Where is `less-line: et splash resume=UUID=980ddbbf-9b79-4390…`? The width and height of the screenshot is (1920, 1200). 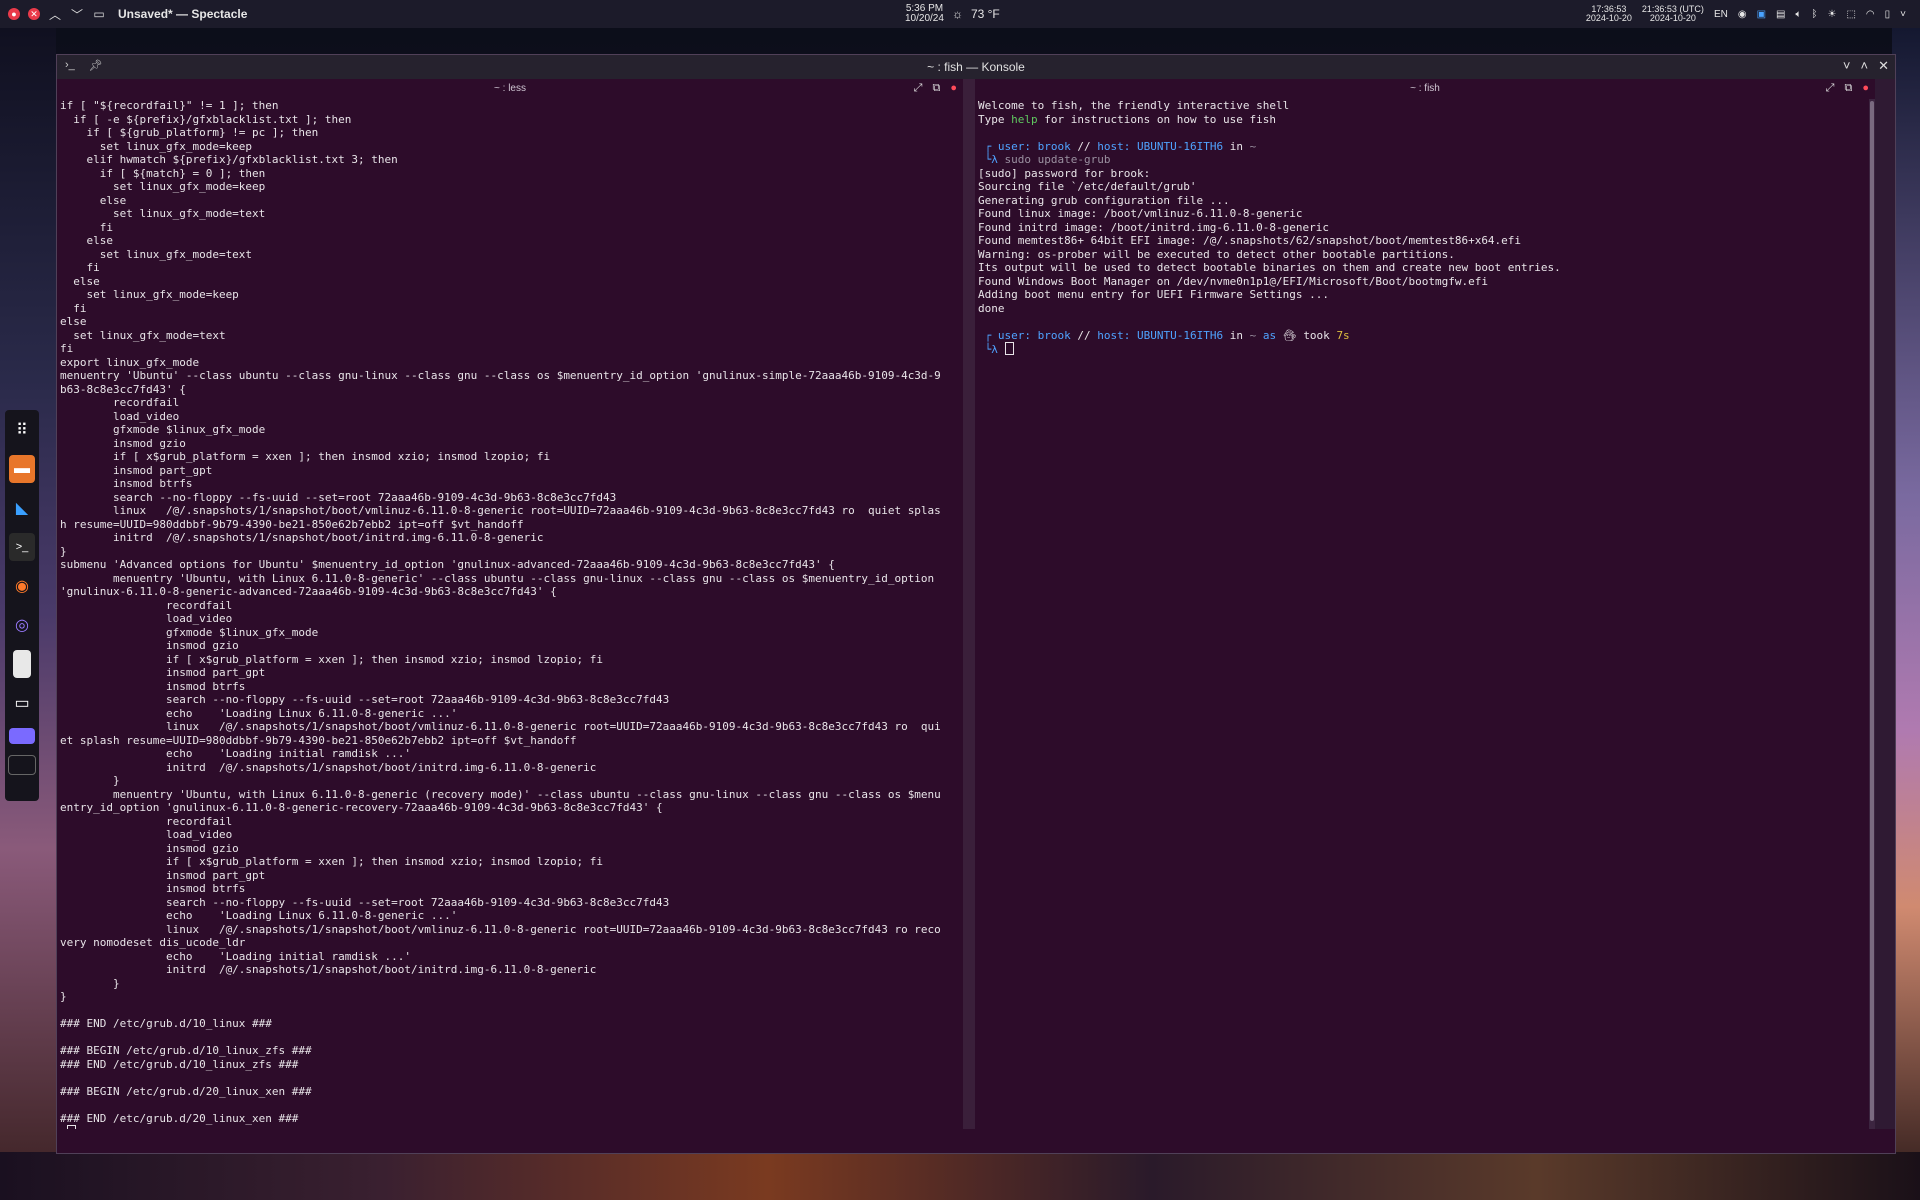
less-line: et splash resume=UUID=980ddbbf-9b79-4390… is located at coordinates (318, 740).